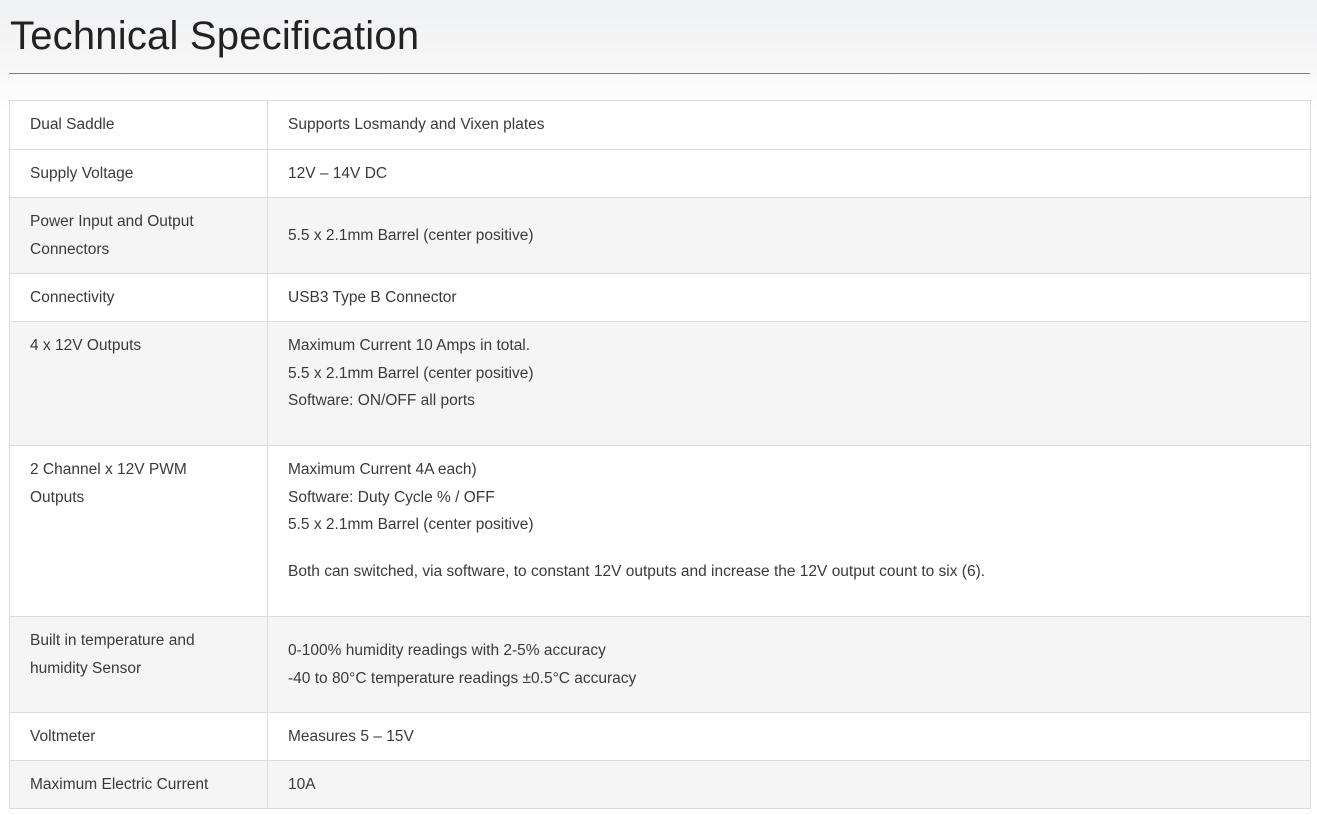 The width and height of the screenshot is (1317, 815). Describe the element at coordinates (138, 173) in the screenshot. I see `spec-label-cell: Supply Voltage` at that location.